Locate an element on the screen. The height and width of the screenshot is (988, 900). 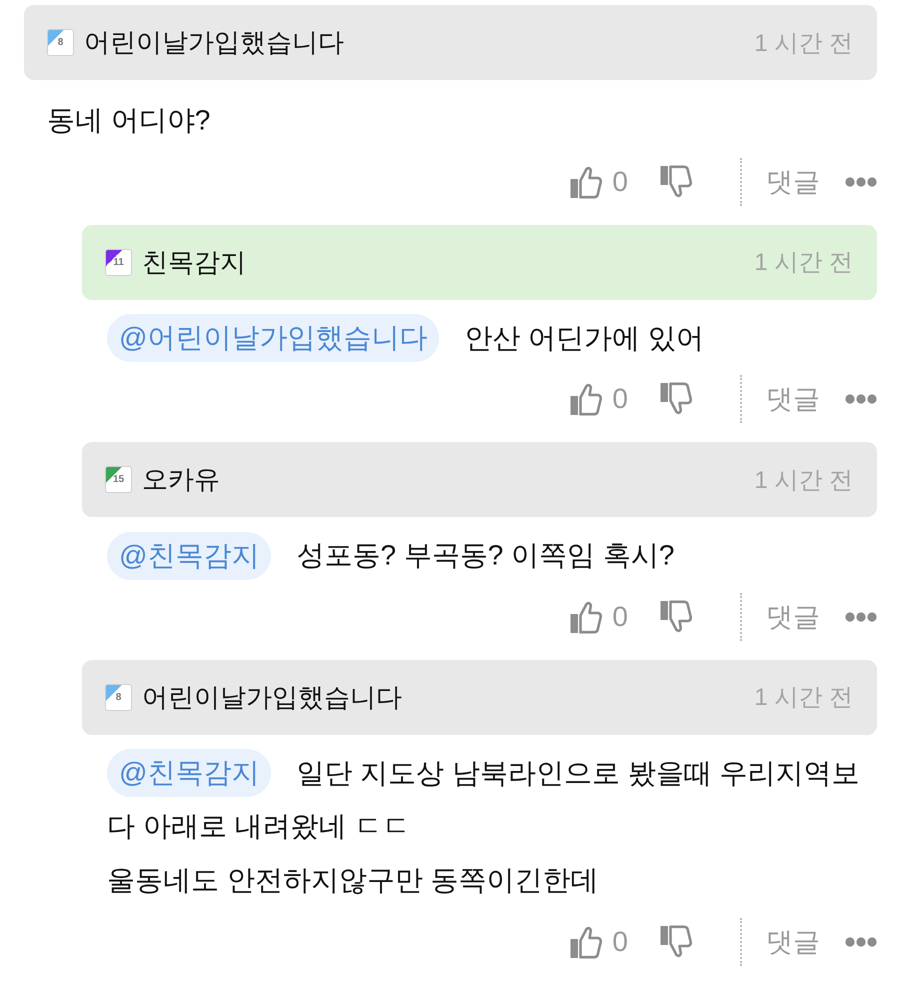
comment-text: @어린이날가입했습니다 안산 어딘가에 있어 is located at coordinates (405, 337).